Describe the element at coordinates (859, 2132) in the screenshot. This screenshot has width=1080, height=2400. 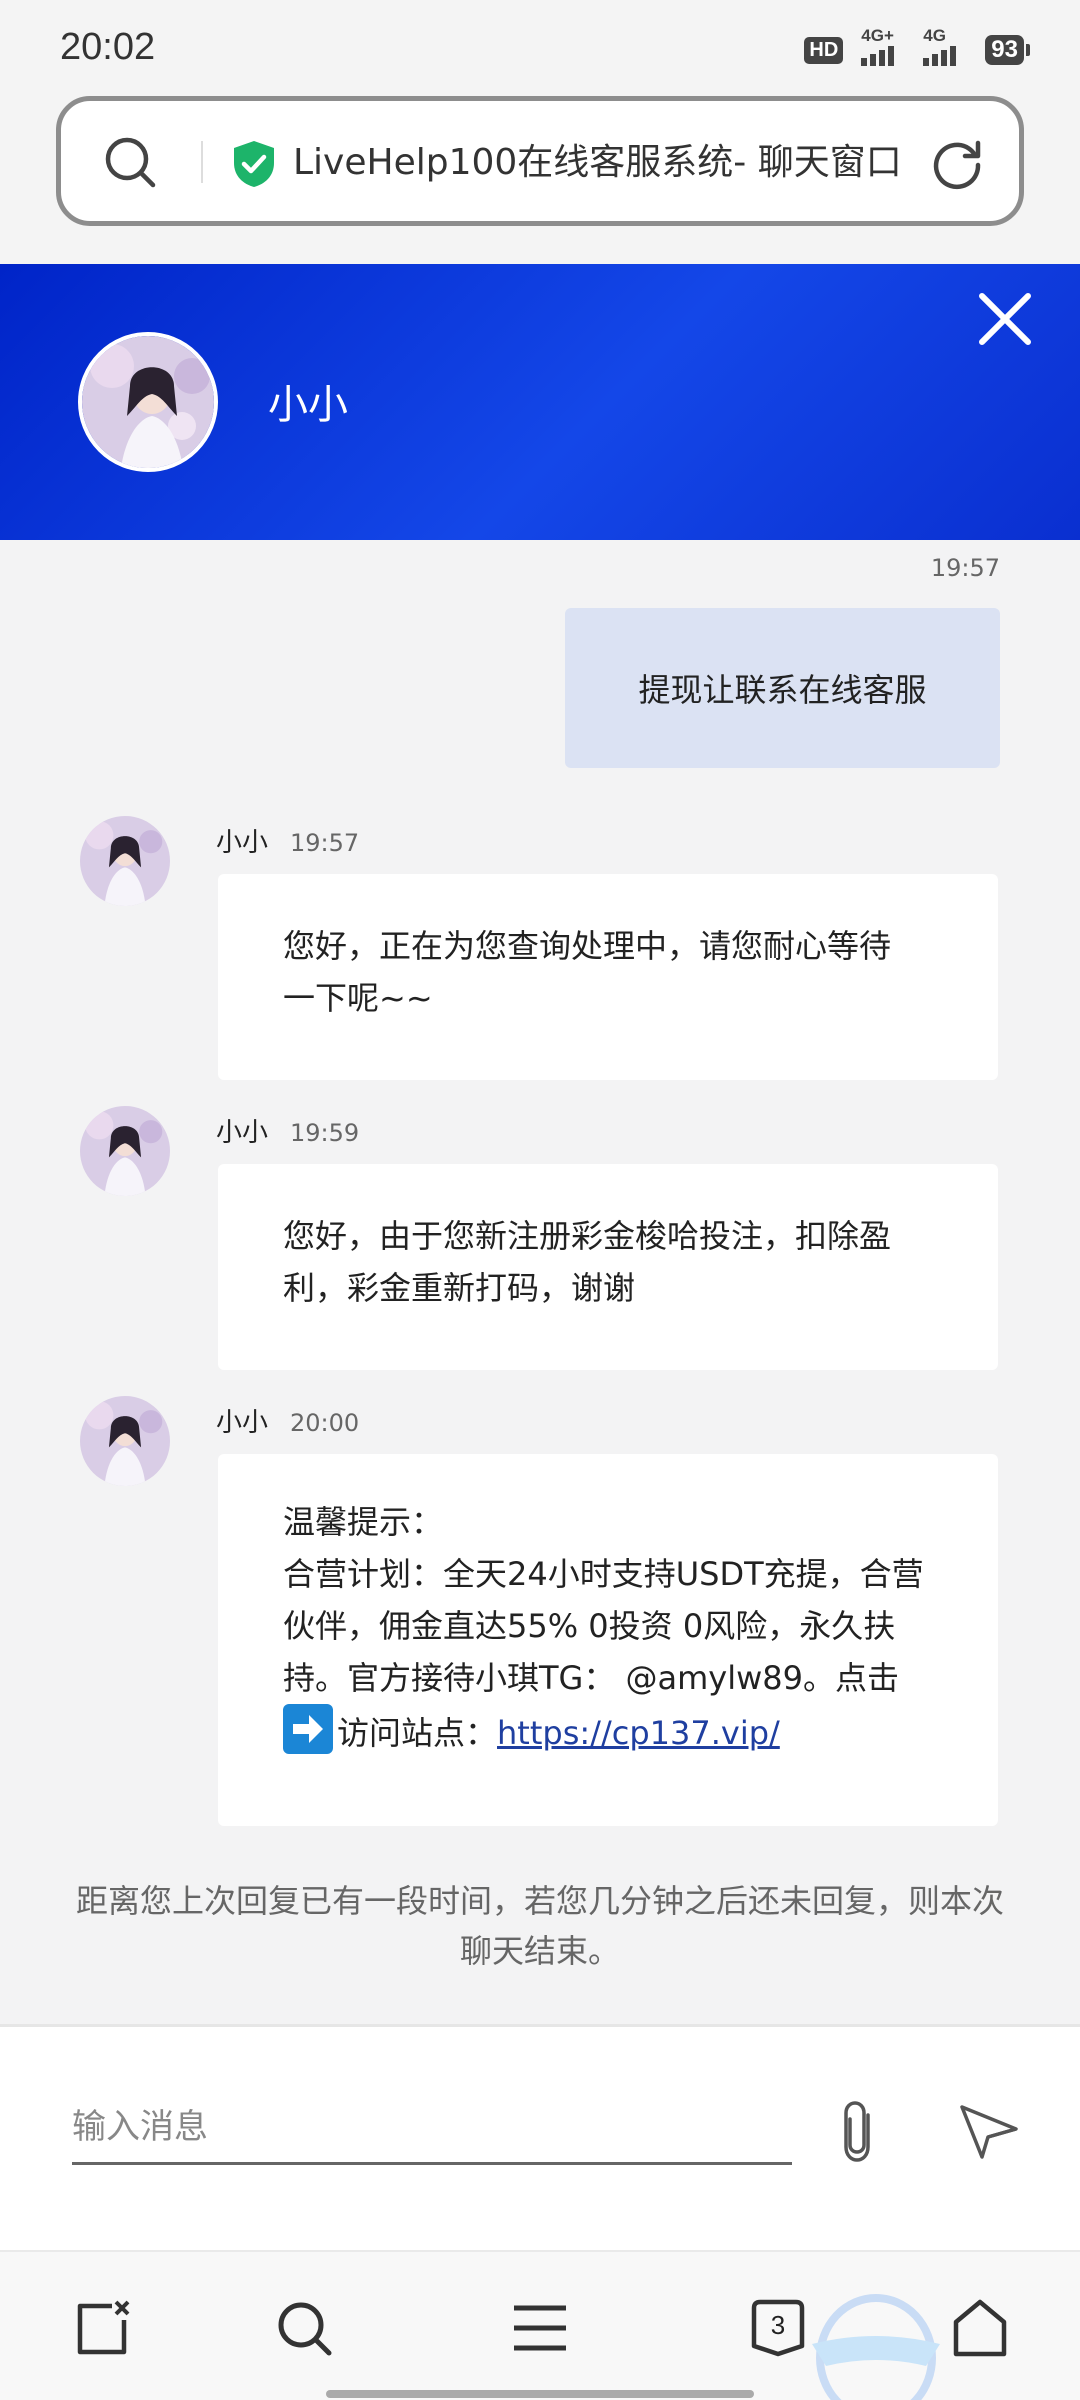
I see `attachment-icon` at that location.